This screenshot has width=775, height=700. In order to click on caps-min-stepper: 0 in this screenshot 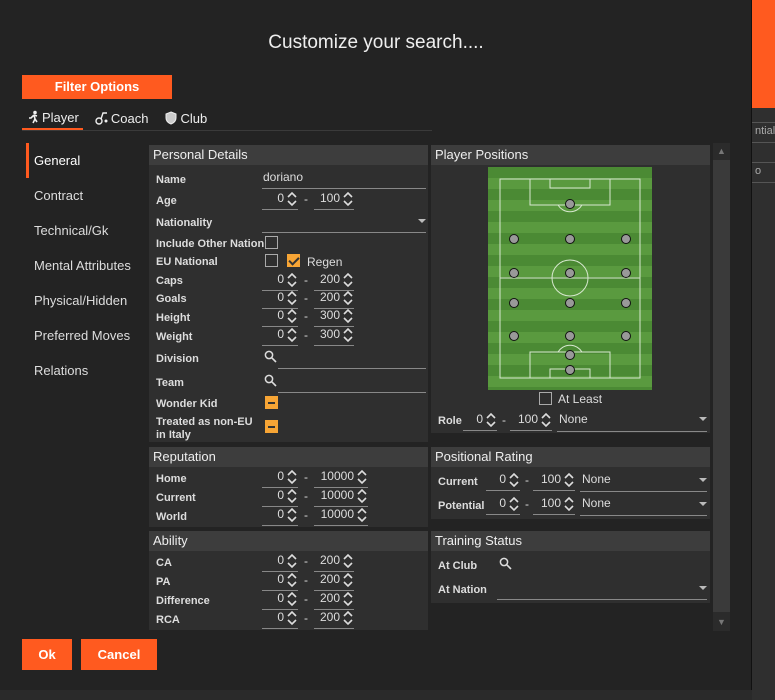, I will do `click(280, 281)`.